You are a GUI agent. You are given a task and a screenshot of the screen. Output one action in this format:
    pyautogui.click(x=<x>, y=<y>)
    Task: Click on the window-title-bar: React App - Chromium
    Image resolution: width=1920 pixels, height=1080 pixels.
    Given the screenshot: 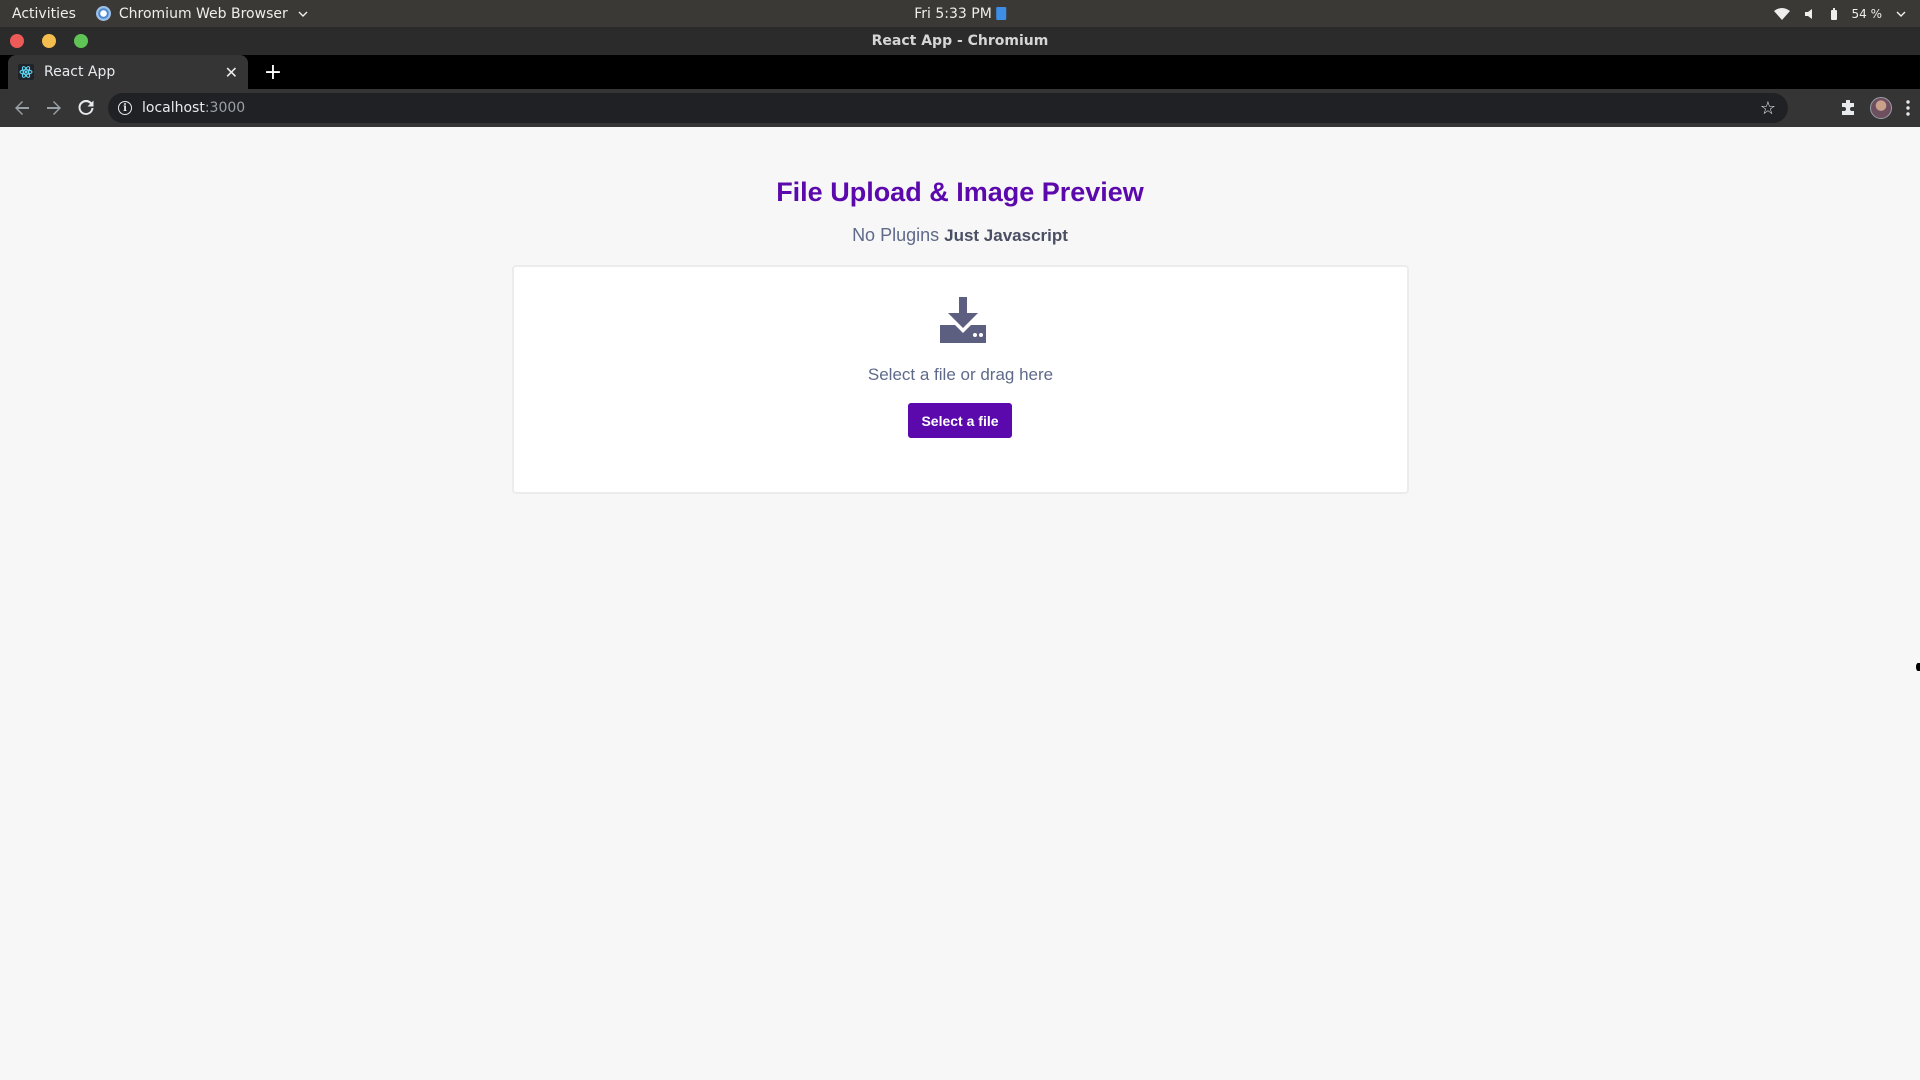 What is the action you would take?
    pyautogui.click(x=960, y=41)
    